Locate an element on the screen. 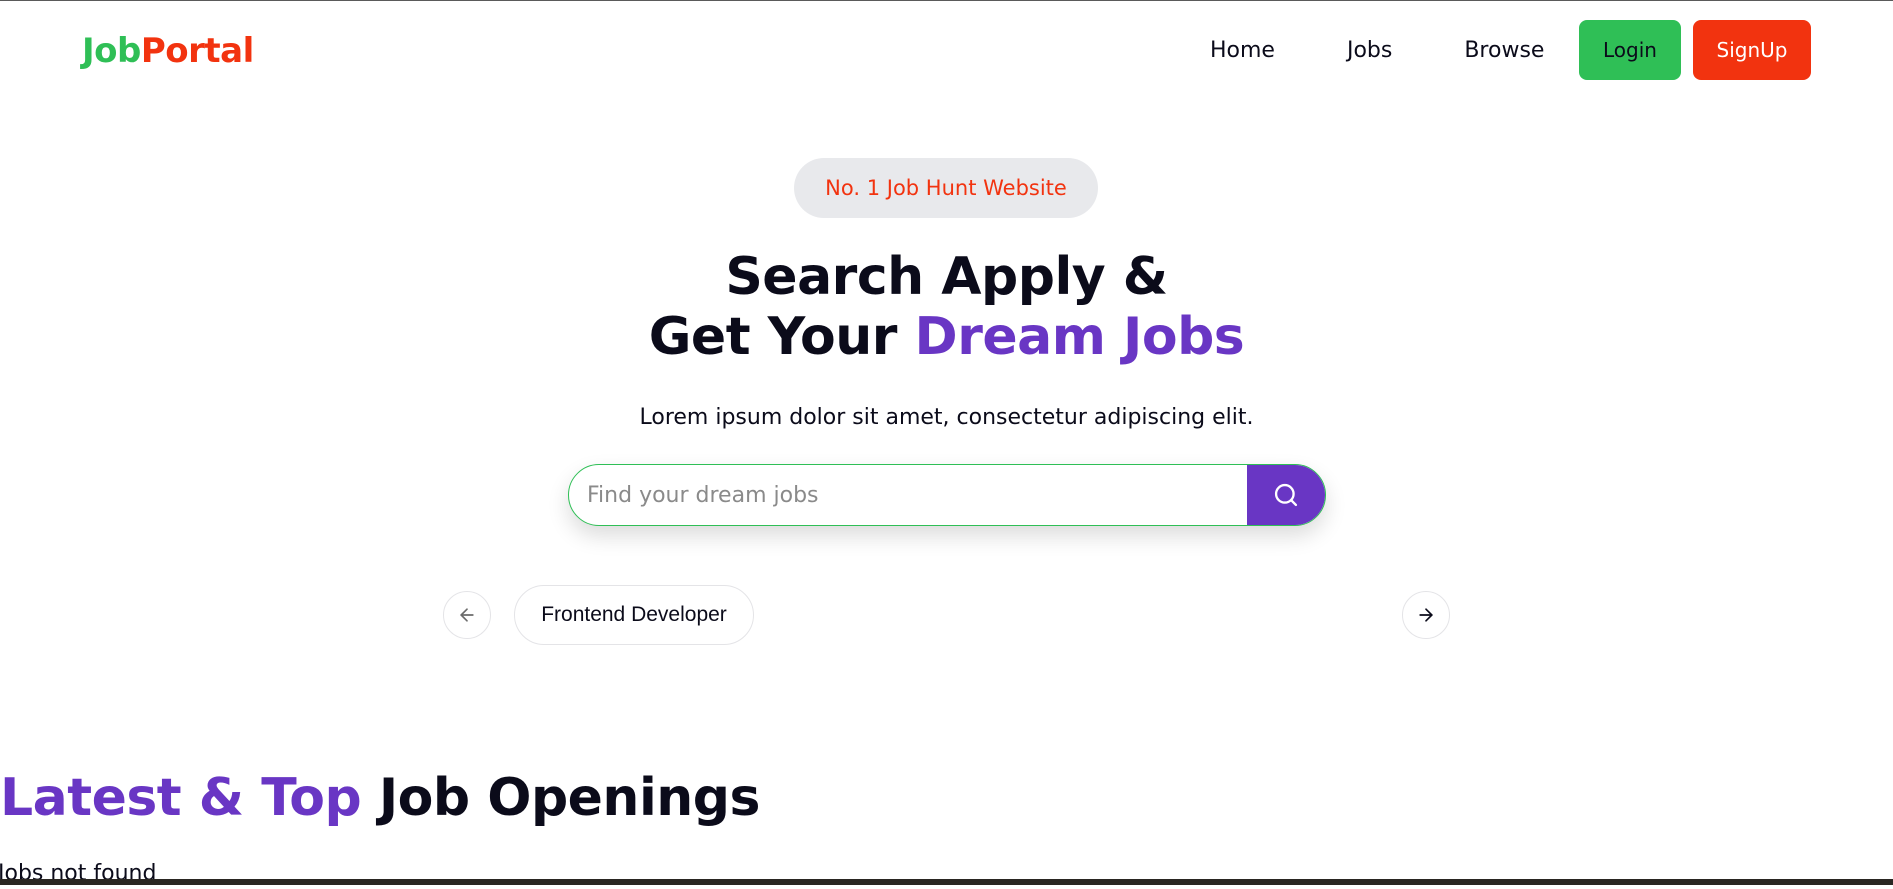 The height and width of the screenshot is (889, 1893). hero-title: Search Apply & Get Your Dream Jobs is located at coordinates (946, 307).